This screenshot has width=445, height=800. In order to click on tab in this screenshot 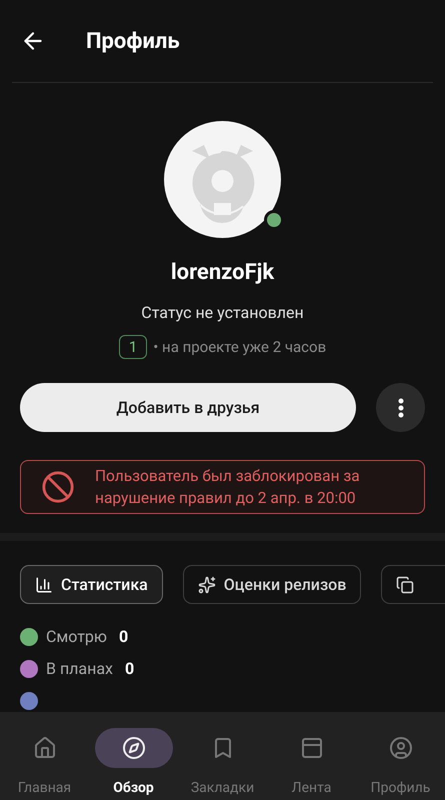, I will do `click(413, 584)`.